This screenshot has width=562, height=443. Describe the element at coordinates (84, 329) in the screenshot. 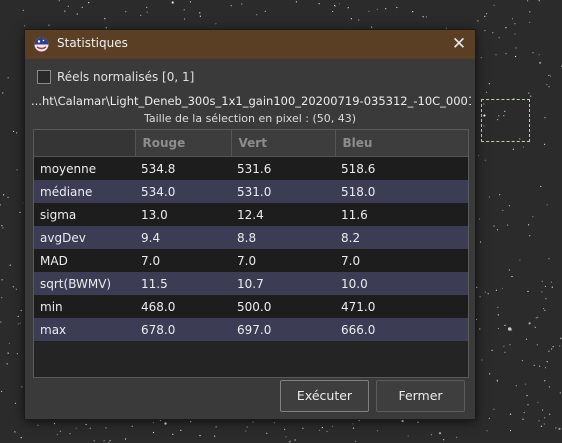

I see `row-label: max` at that location.